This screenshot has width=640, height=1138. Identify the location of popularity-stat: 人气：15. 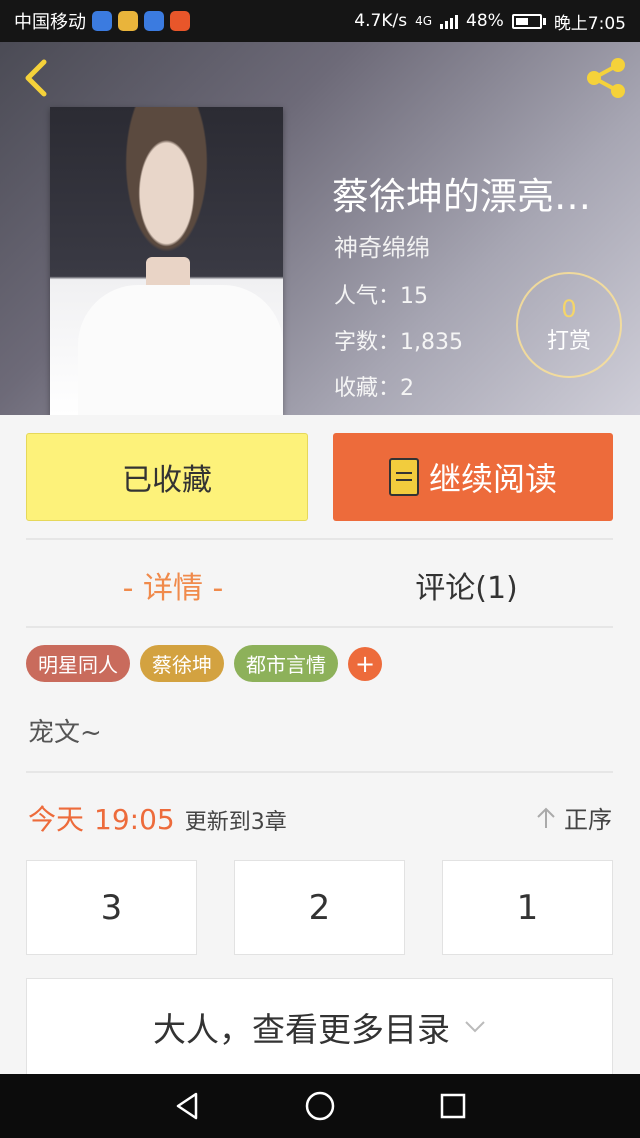
(381, 294).